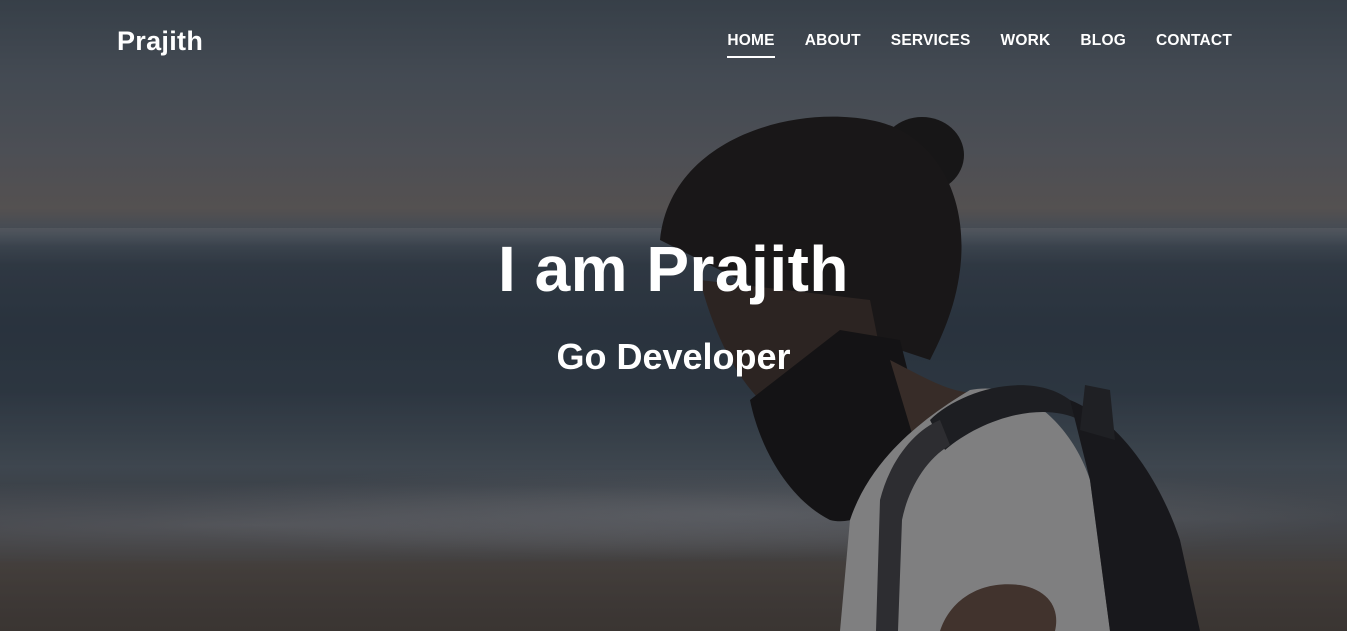 Image resolution: width=1347 pixels, height=631 pixels. What do you see at coordinates (673, 269) in the screenshot?
I see `hero-title: I am Prajith` at bounding box center [673, 269].